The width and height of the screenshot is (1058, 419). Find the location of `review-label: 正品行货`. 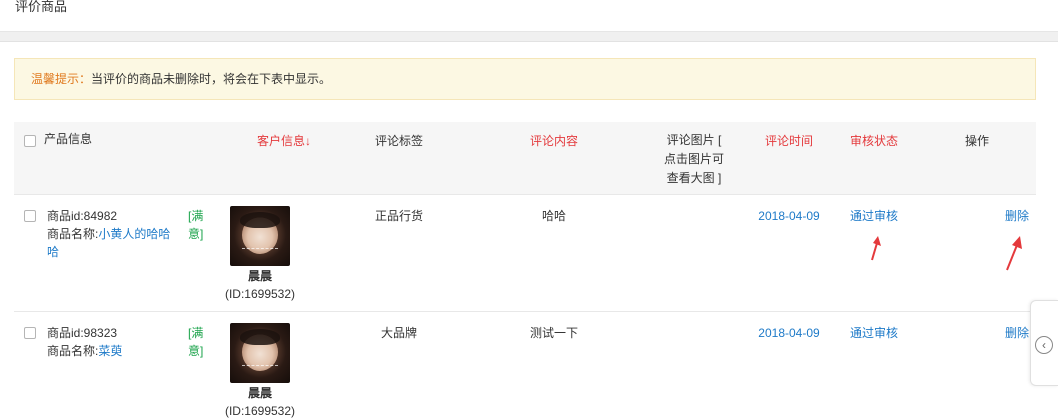

review-label: 正品行货 is located at coordinates (398, 216).